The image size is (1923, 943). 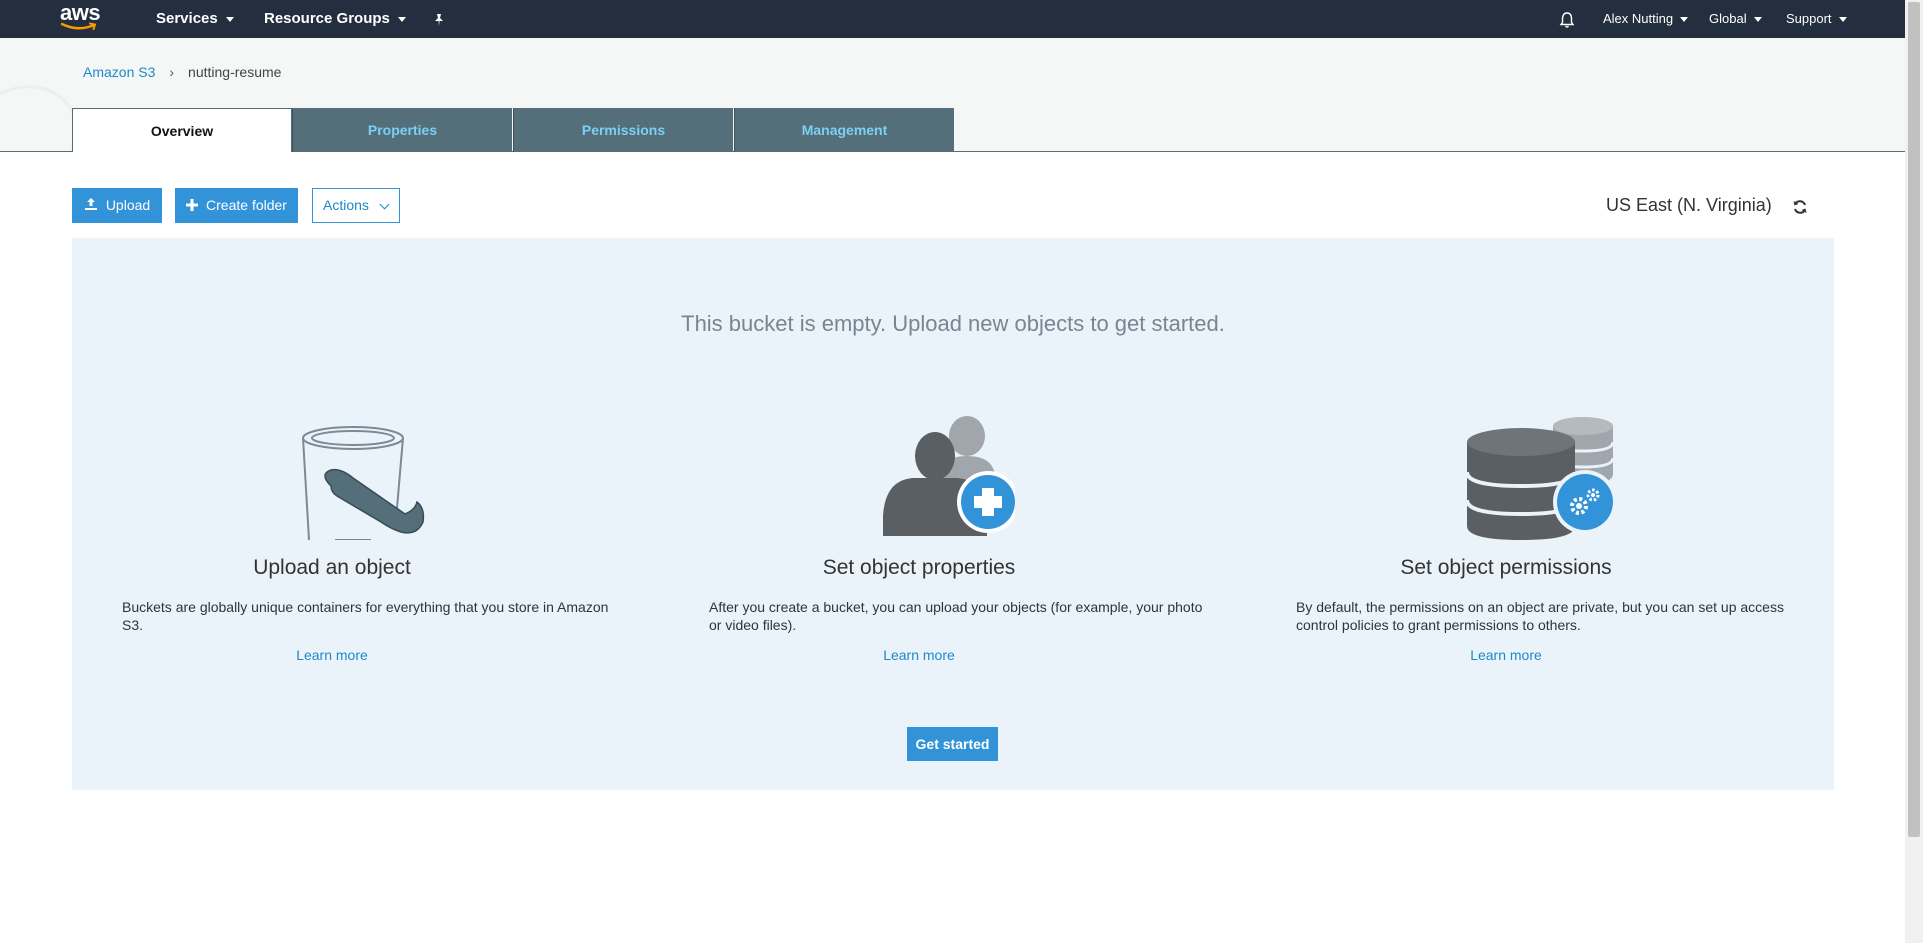 I want to click on upload-object-learn-more-link: Learn more, so click(x=332, y=655).